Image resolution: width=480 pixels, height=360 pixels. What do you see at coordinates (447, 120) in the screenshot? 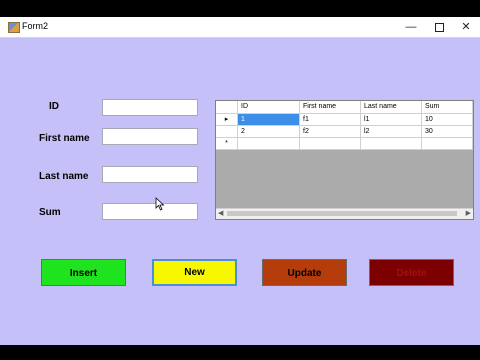
I see `table-cell: 10` at bounding box center [447, 120].